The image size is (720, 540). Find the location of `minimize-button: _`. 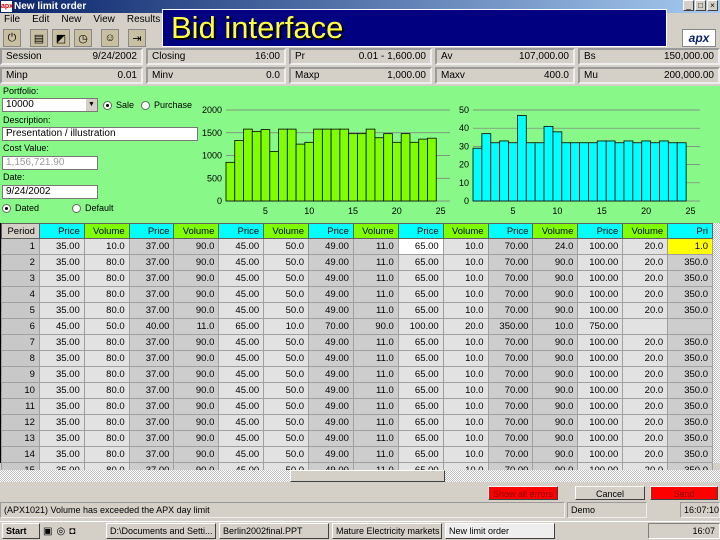

minimize-button: _ is located at coordinates (688, 5).